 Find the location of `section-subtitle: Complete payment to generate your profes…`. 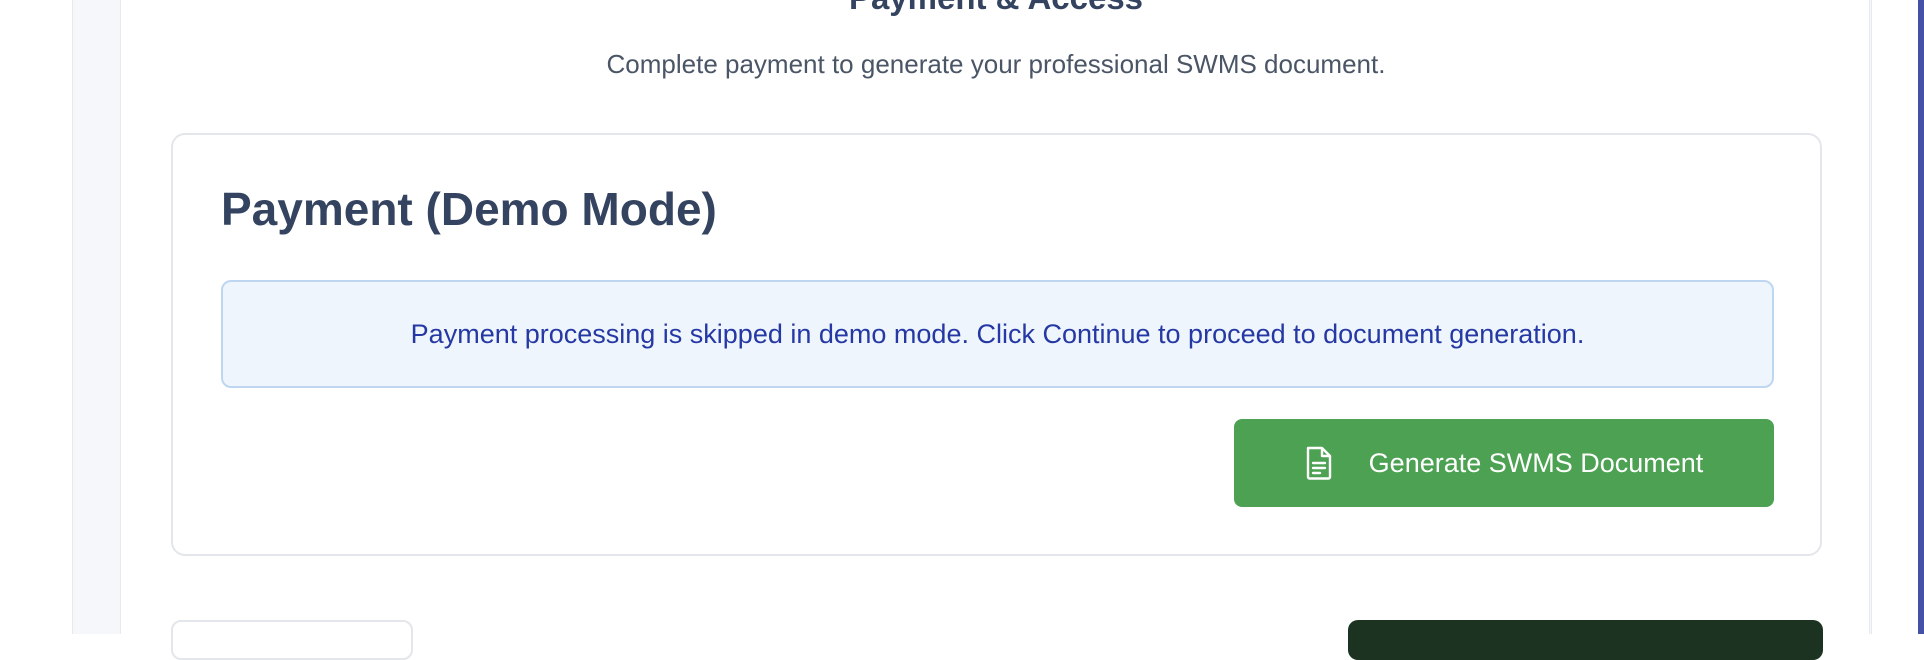

section-subtitle: Complete payment to generate your profes… is located at coordinates (996, 64).